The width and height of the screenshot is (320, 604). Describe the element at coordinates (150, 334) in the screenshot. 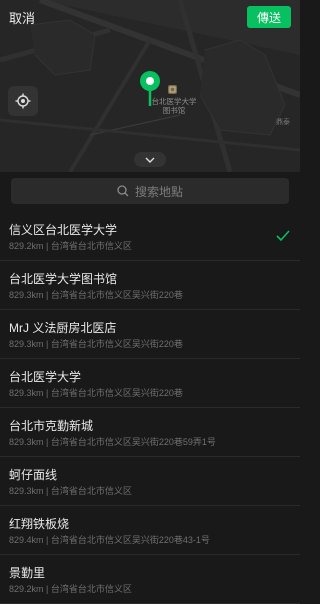

I see `list-item: MrJ 义法厨房北医店 829.3km | 台湾省台北市信义区吴兴街220巷` at that location.